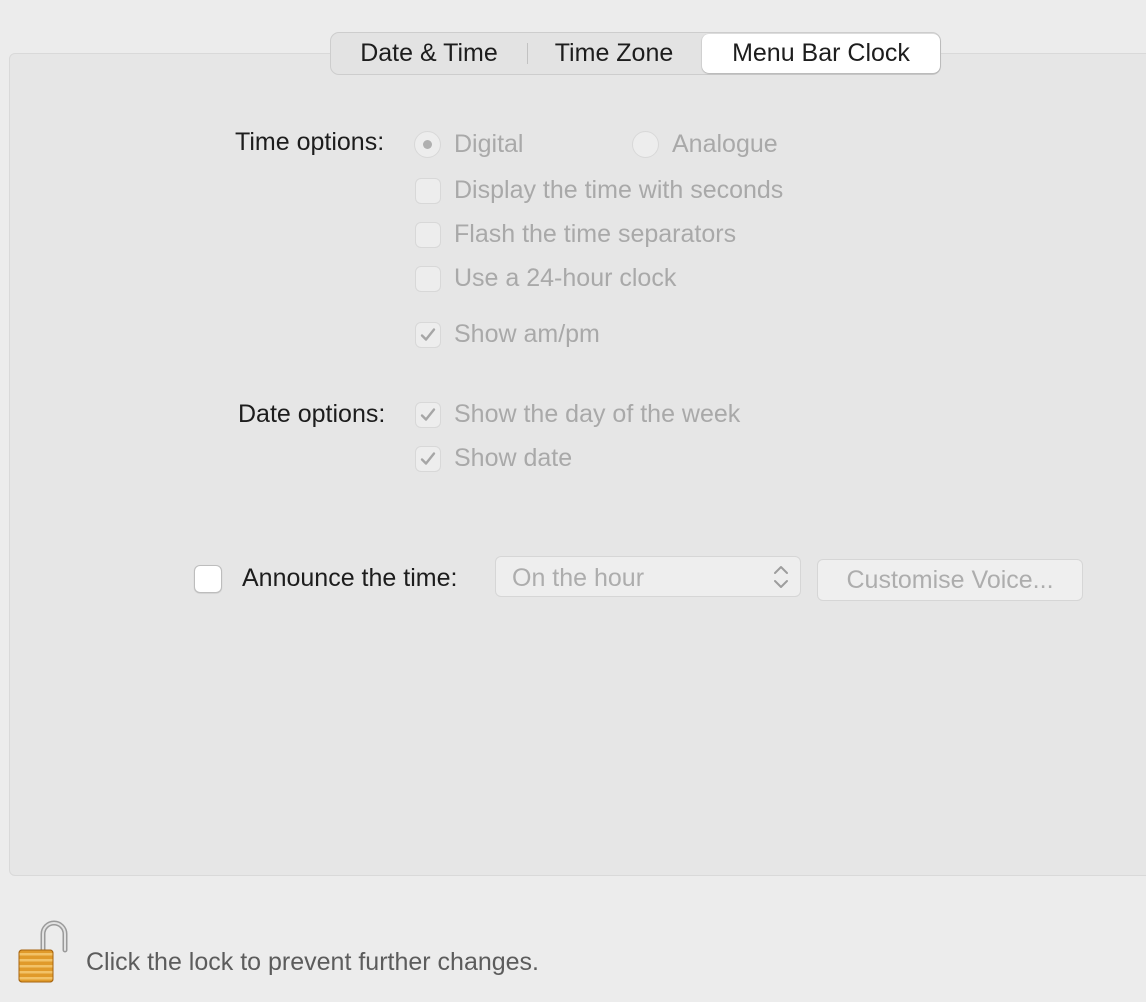 This screenshot has height=1002, width=1146. I want to click on tab-date-time: Date & Time, so click(429, 53).